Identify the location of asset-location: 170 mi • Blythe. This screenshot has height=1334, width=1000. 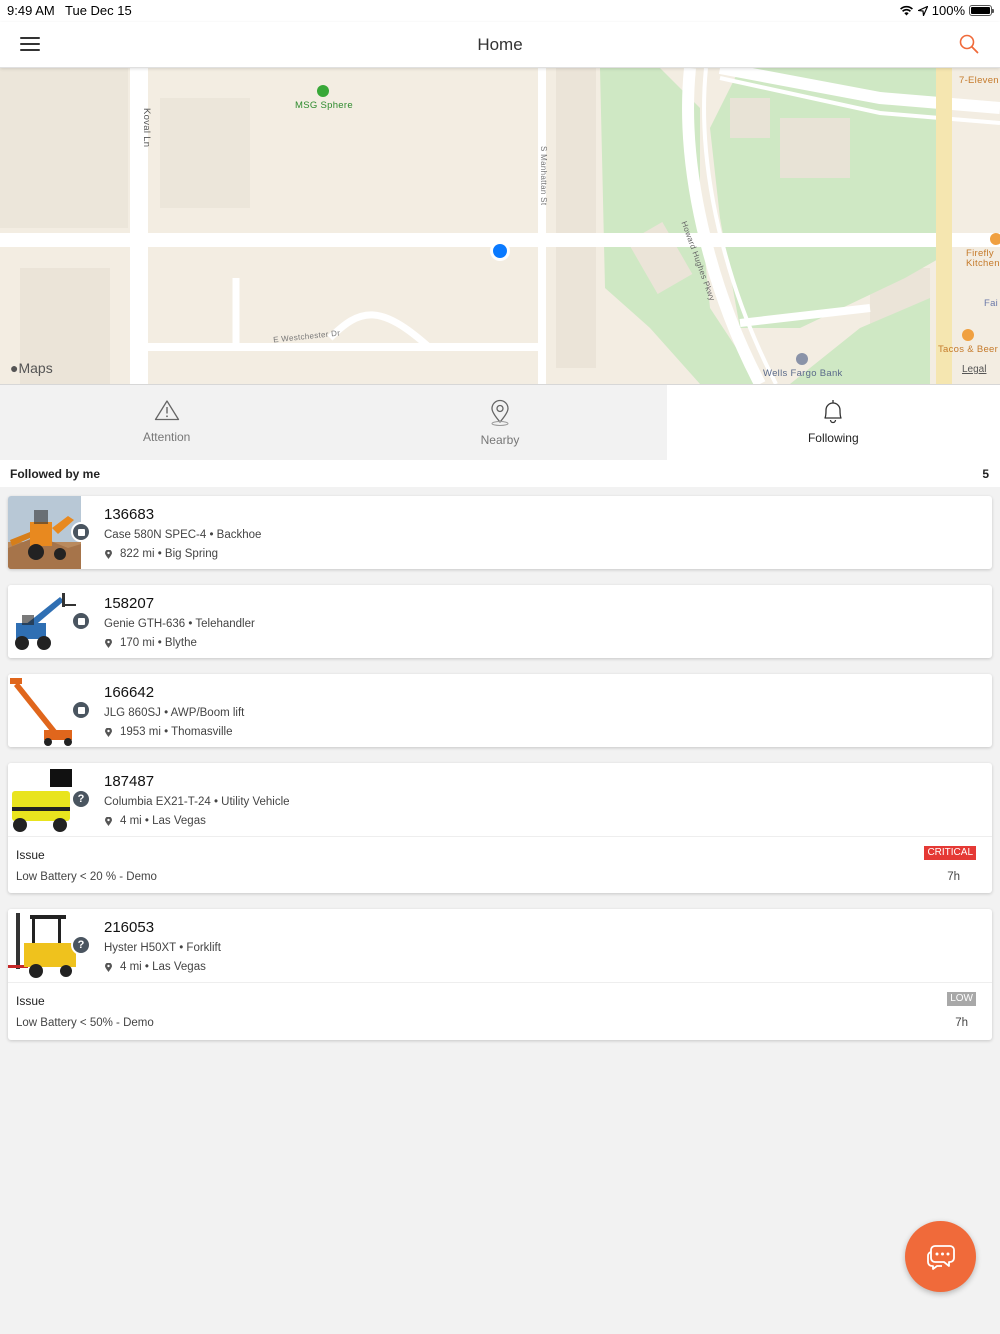
(150, 643).